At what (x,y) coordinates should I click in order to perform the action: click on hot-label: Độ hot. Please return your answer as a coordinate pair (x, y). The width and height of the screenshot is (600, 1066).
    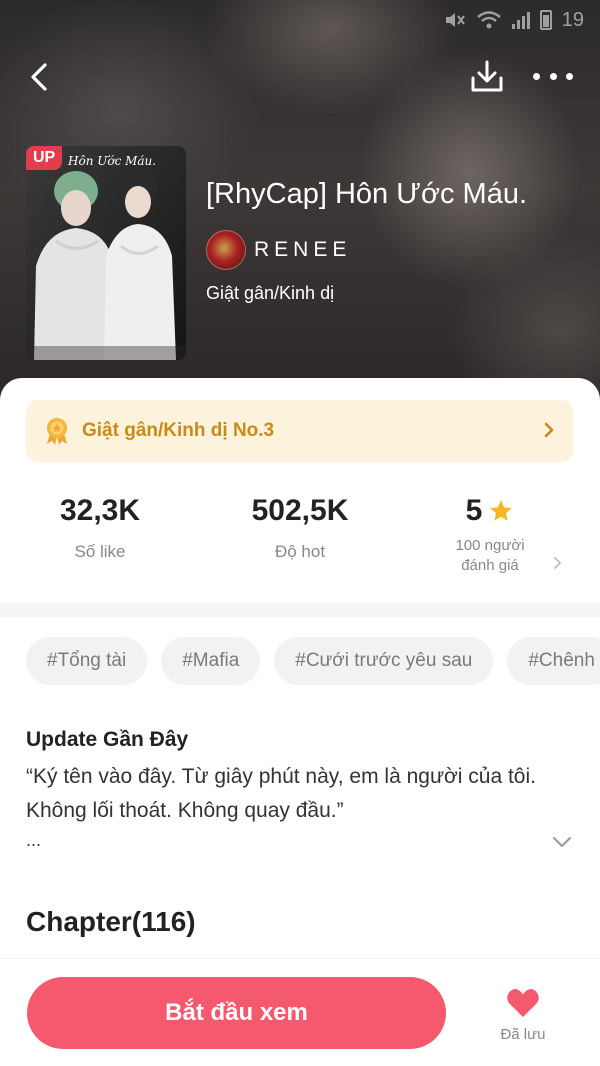
    Looking at the image, I should click on (300, 551).